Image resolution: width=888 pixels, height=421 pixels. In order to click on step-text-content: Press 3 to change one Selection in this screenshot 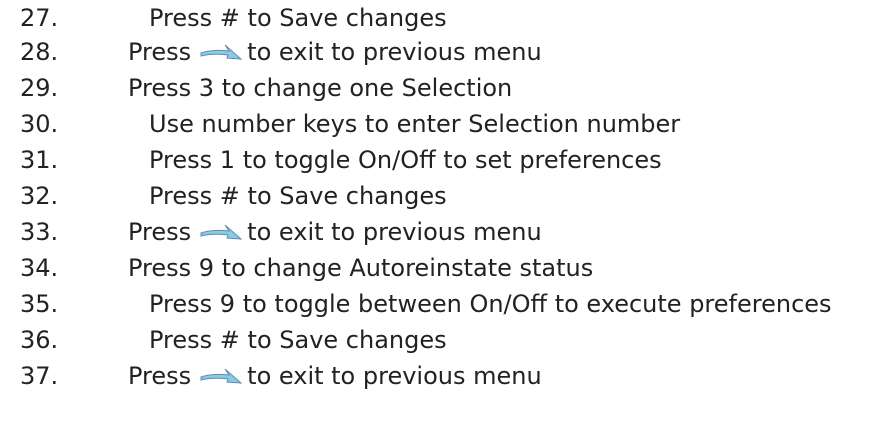, I will do `click(320, 88)`.